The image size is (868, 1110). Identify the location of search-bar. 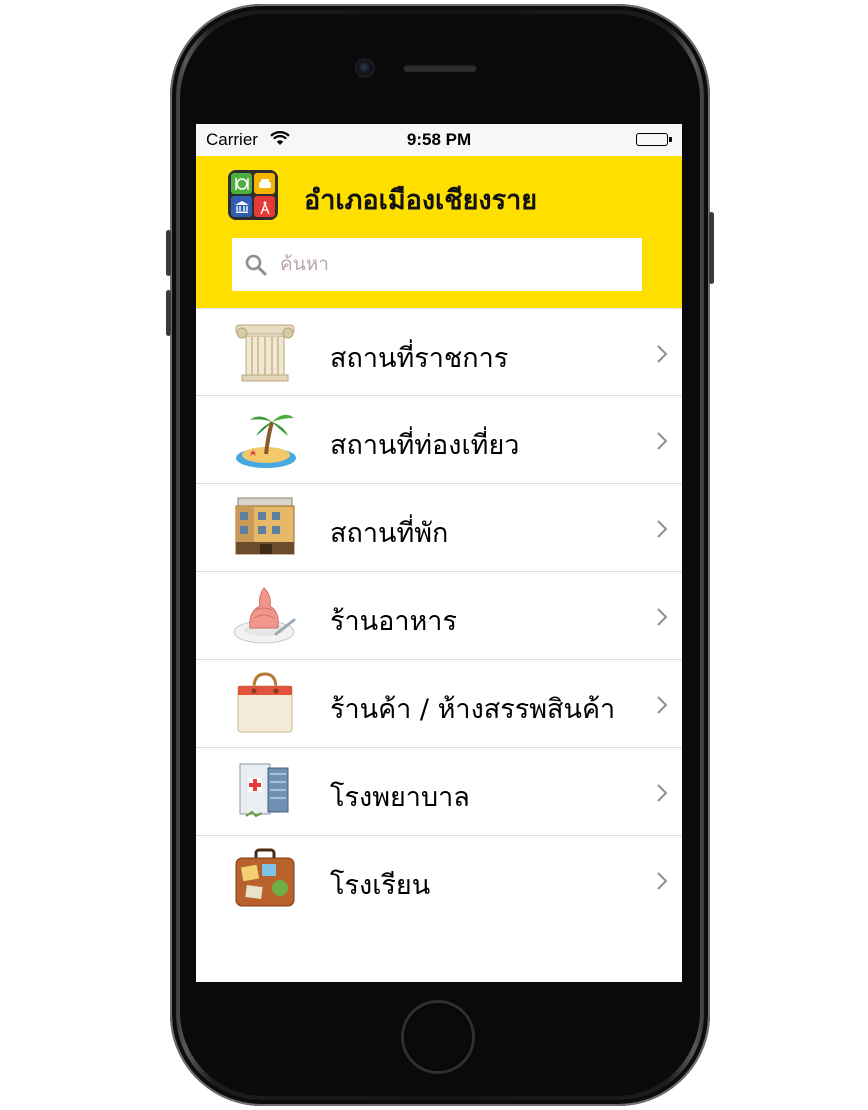
(437, 264).